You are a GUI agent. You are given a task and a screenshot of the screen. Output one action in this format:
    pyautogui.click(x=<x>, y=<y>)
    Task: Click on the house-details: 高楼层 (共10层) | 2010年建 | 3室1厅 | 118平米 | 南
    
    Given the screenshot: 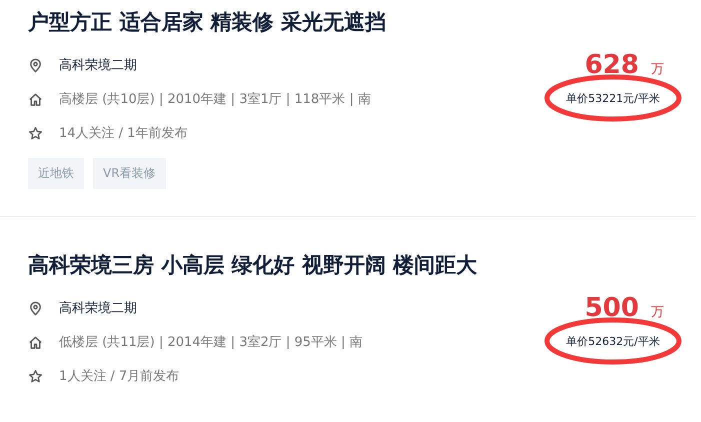 What is the action you would take?
    pyautogui.click(x=215, y=99)
    